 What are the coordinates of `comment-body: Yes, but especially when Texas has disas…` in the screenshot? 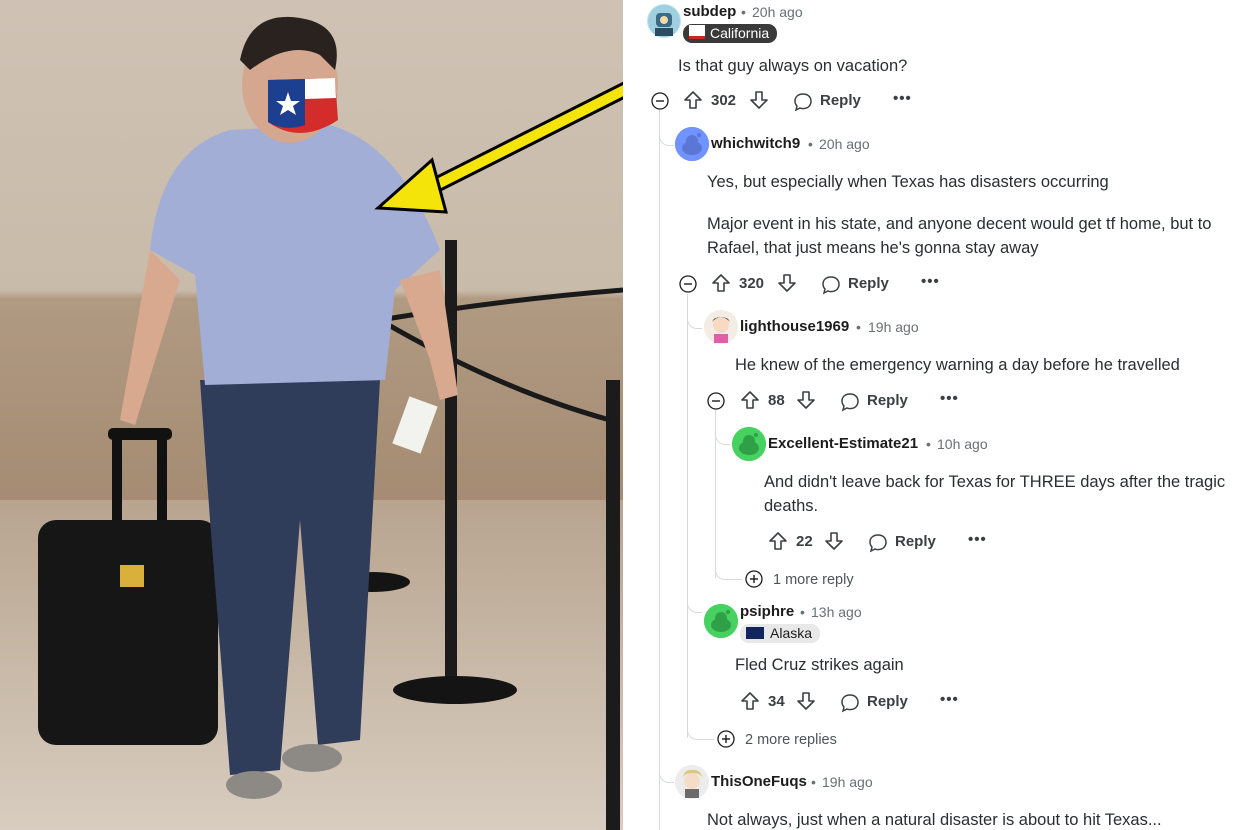 It's located at (908, 182).